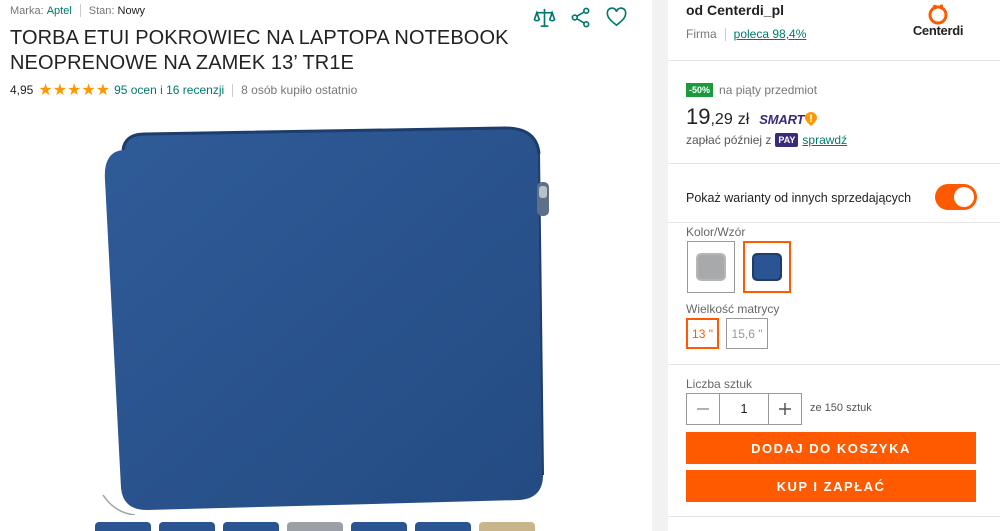  Describe the element at coordinates (770, 34) in the screenshot. I see `seller-recommend-link: poleca 98,4%` at that location.